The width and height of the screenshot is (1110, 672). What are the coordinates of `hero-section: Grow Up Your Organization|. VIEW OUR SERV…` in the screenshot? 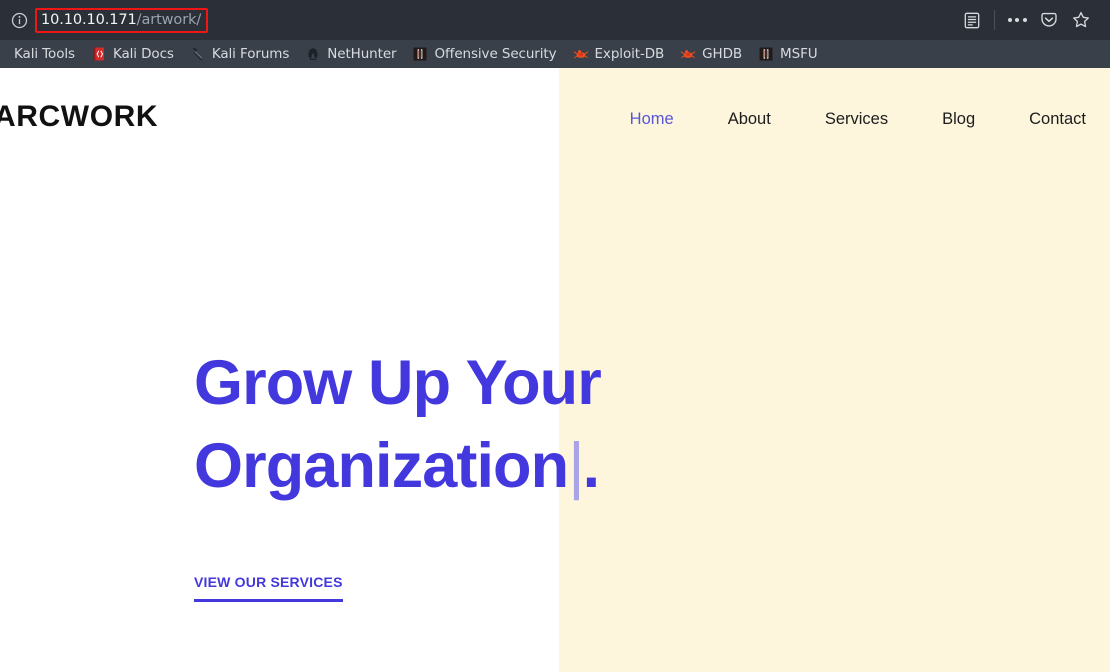 It's located at (398, 472).